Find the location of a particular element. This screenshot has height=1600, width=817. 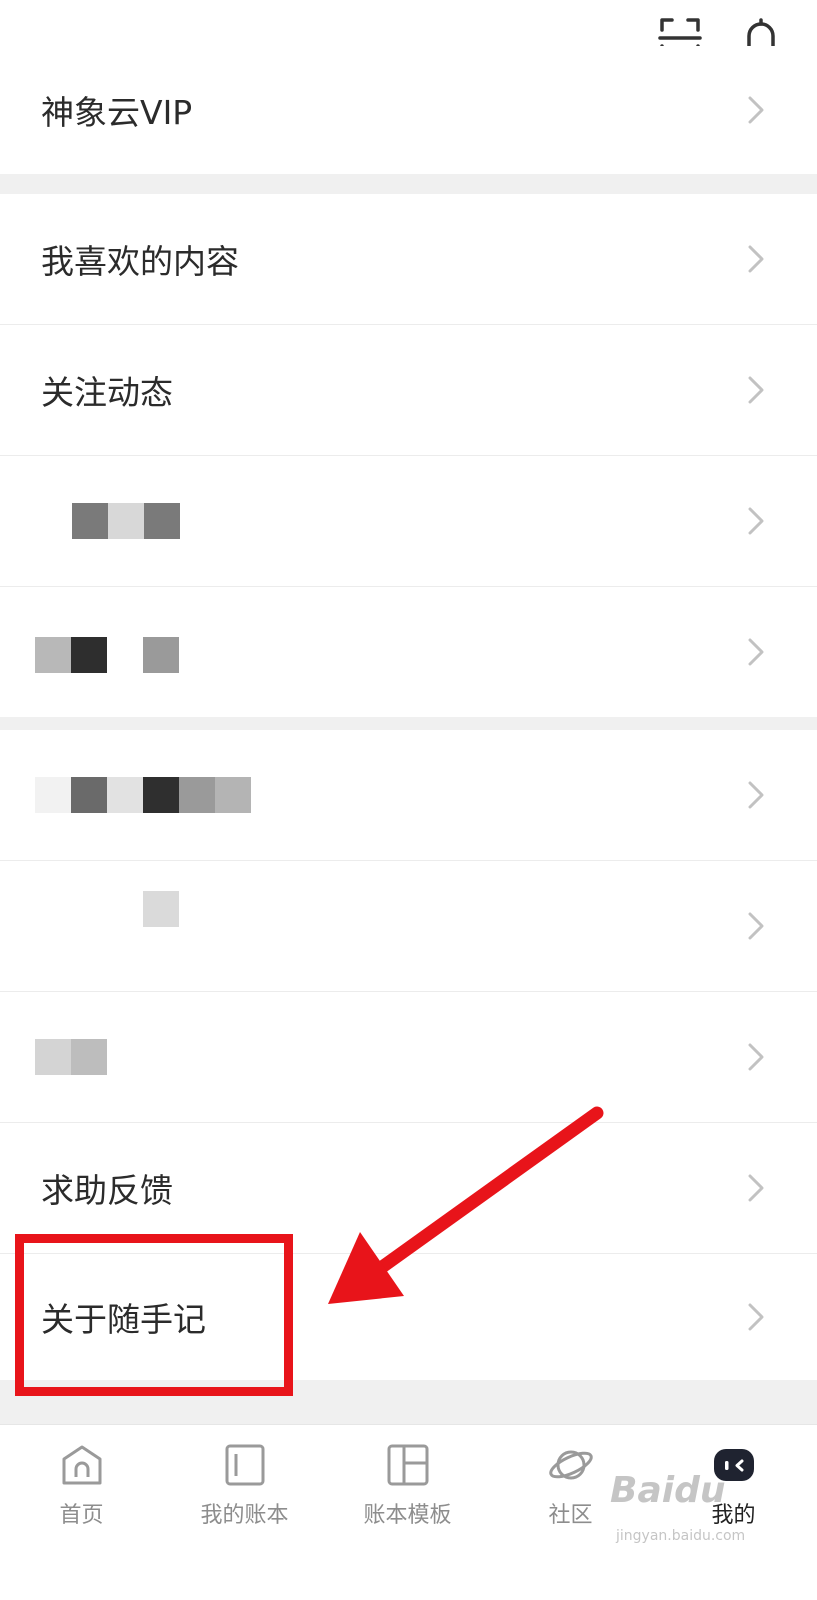

tab-label: 首页 is located at coordinates (81, 1515).